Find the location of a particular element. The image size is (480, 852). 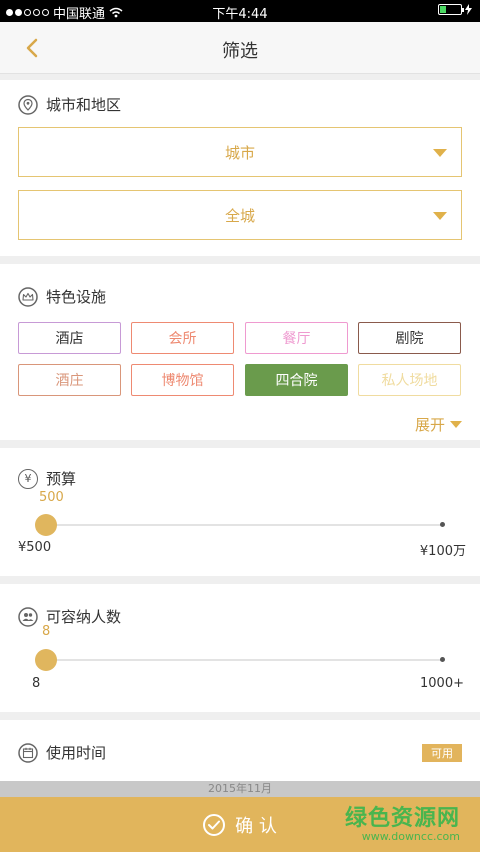

city-header: 城市和地区 is located at coordinates (69, 104).